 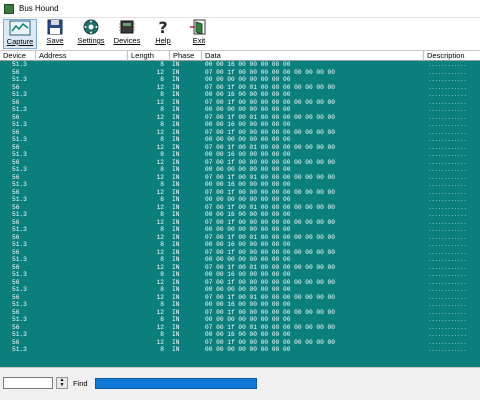 What do you see at coordinates (28, 383) in the screenshot?
I see `find-input` at bounding box center [28, 383].